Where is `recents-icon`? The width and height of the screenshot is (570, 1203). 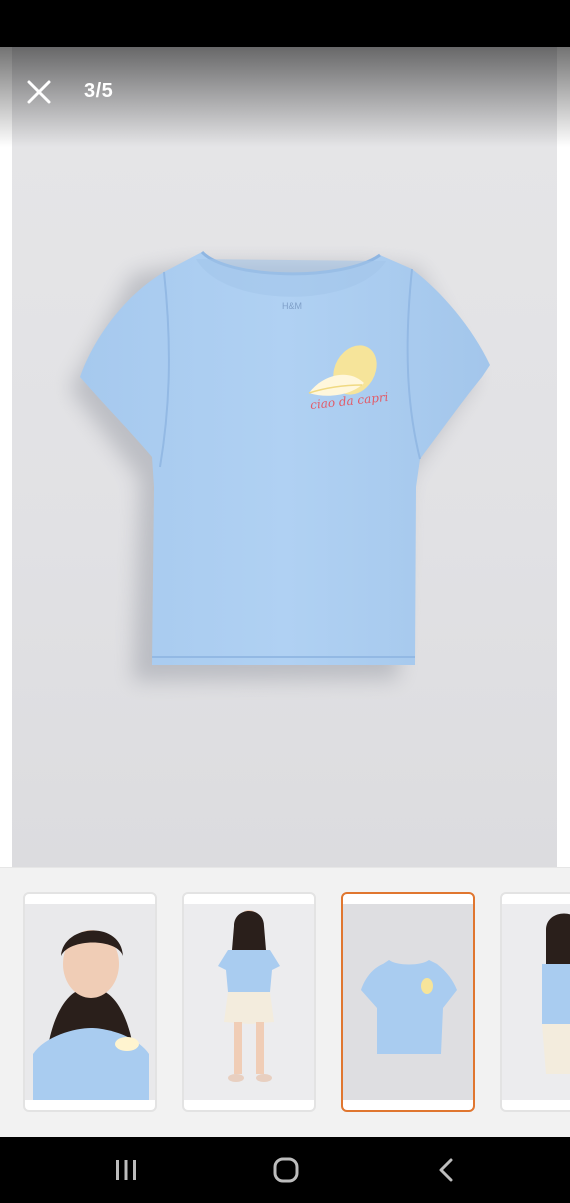 recents-icon is located at coordinates (126, 1170).